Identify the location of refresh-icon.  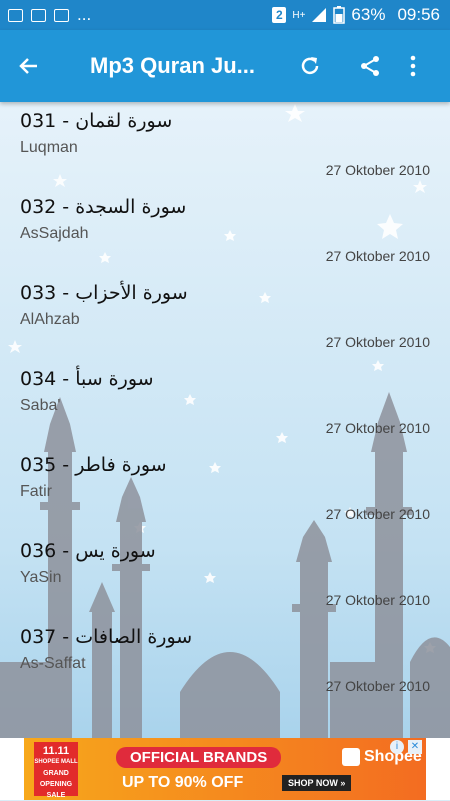
(310, 66).